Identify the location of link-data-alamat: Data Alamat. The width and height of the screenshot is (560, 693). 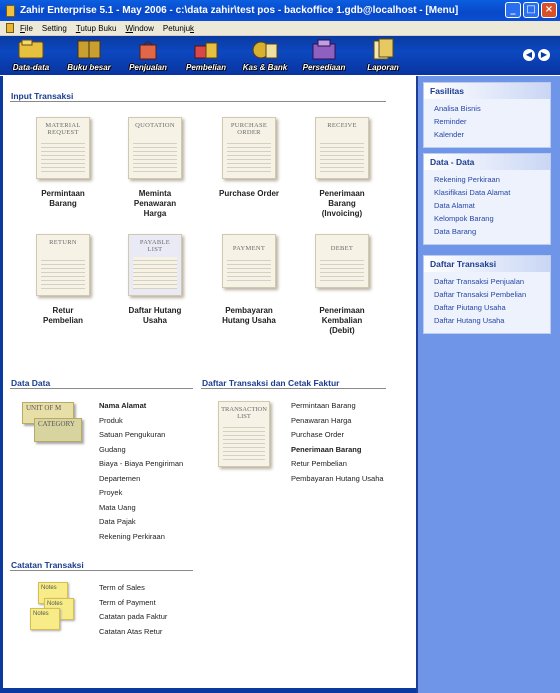
(492, 205).